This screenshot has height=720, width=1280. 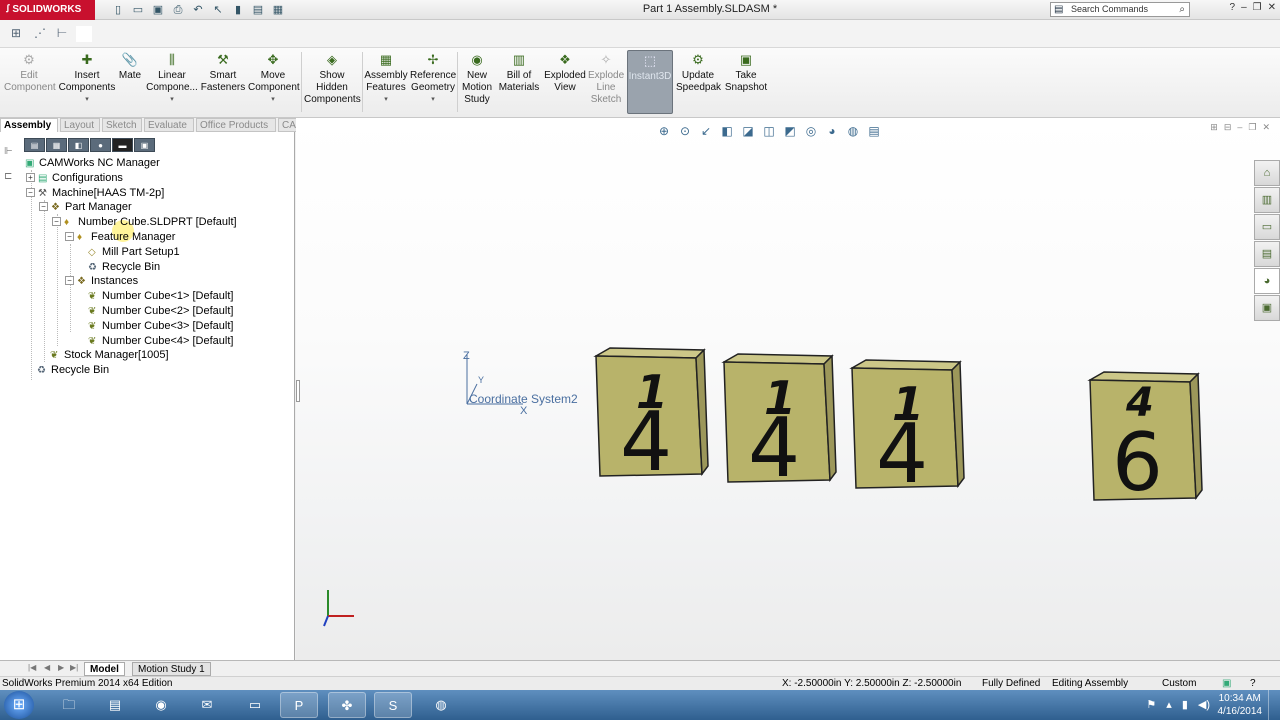 What do you see at coordinates (1272, 7) in the screenshot?
I see `close-icon: ✕` at bounding box center [1272, 7].